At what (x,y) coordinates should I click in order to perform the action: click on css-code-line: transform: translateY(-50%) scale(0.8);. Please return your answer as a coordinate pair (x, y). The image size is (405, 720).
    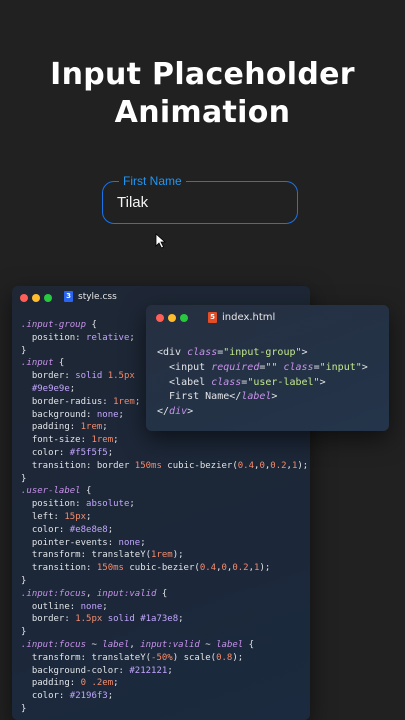
    Looking at the image, I should click on (132, 657).